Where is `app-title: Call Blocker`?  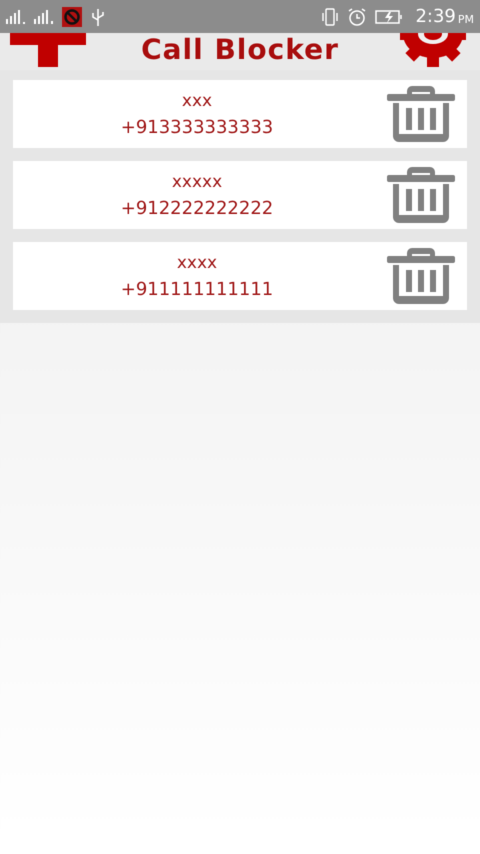
app-title: Call Blocker is located at coordinates (240, 51).